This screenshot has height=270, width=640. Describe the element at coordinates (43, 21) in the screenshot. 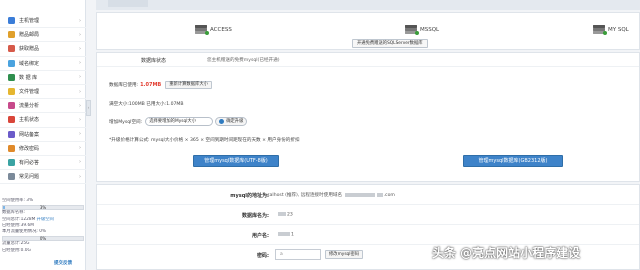

I see `sidebar-item-0: 主机管理 ›` at that location.